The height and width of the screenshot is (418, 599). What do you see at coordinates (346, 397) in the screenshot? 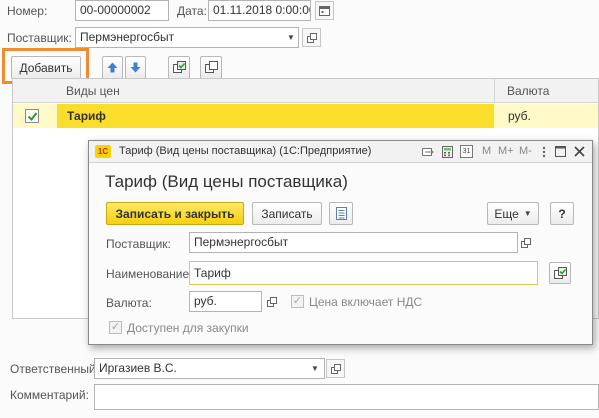
I see `comment-field` at bounding box center [346, 397].